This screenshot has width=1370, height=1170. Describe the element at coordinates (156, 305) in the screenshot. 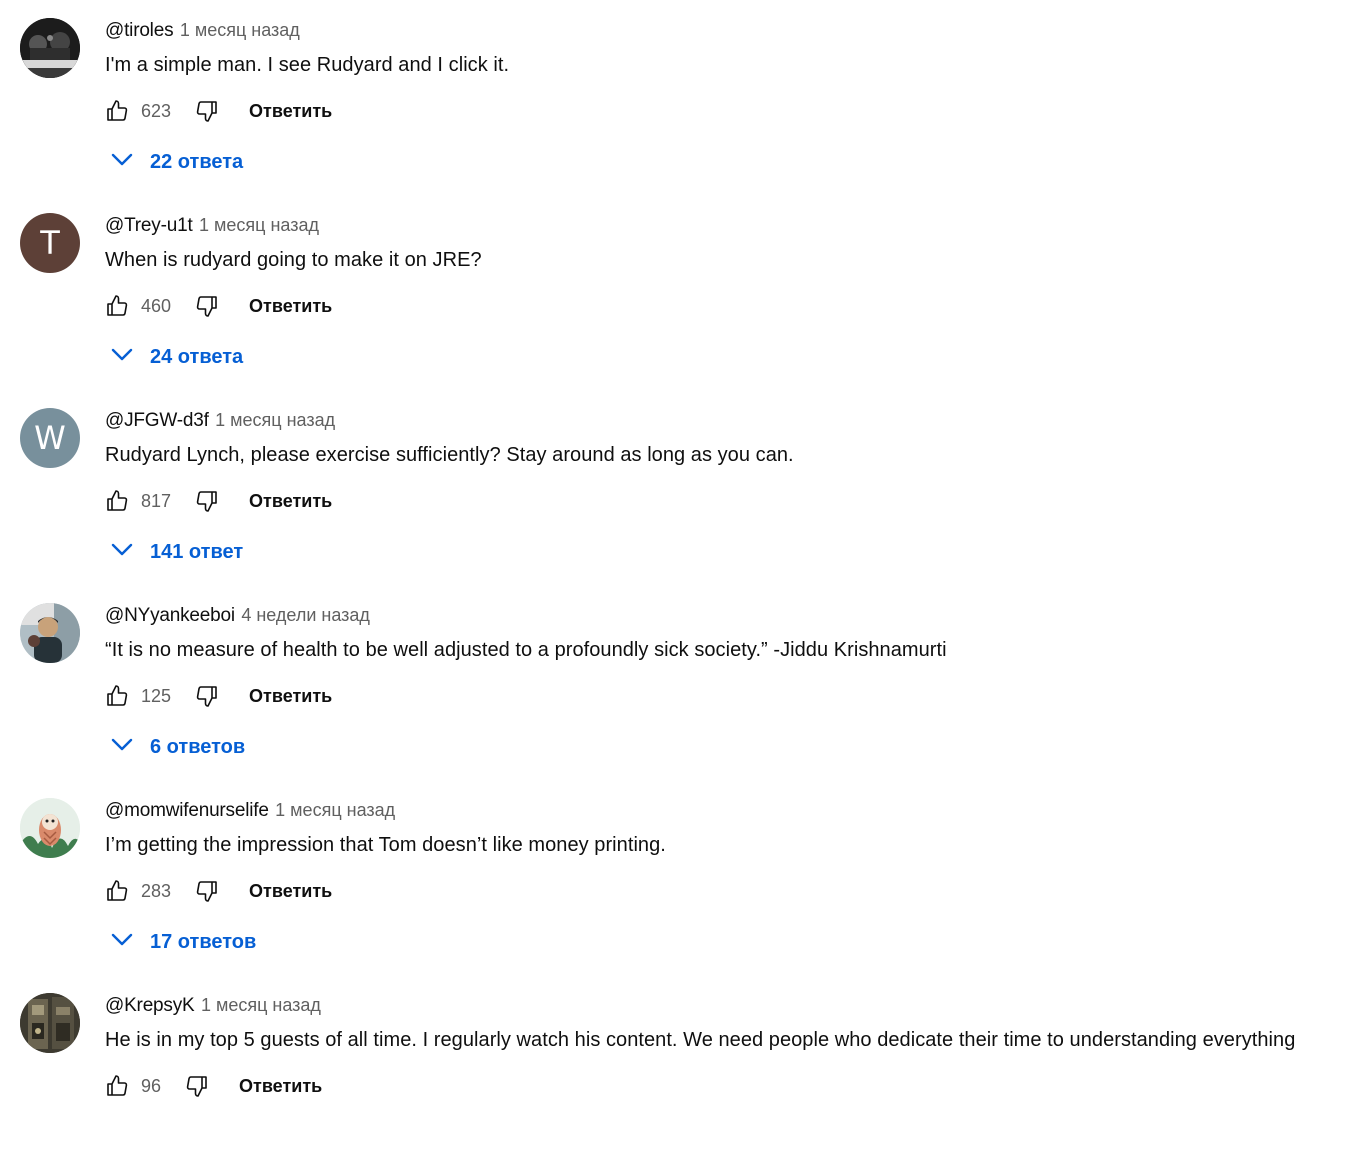

I see `like-count: 460` at that location.